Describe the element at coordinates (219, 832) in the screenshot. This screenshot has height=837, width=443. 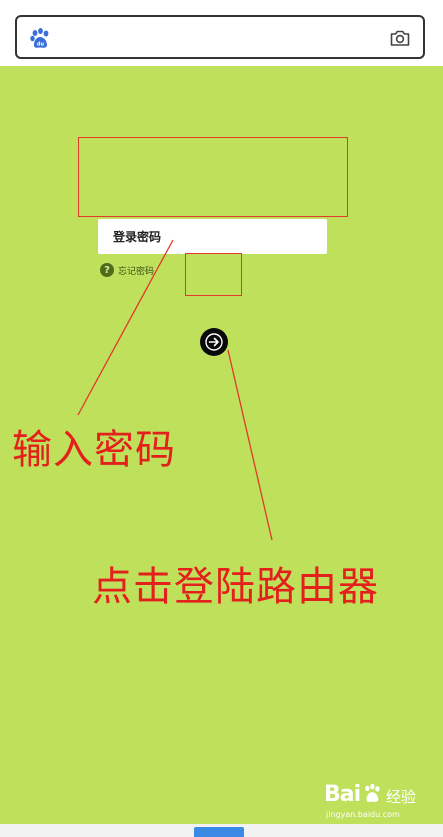
I see `bottom-tab-indicator` at that location.